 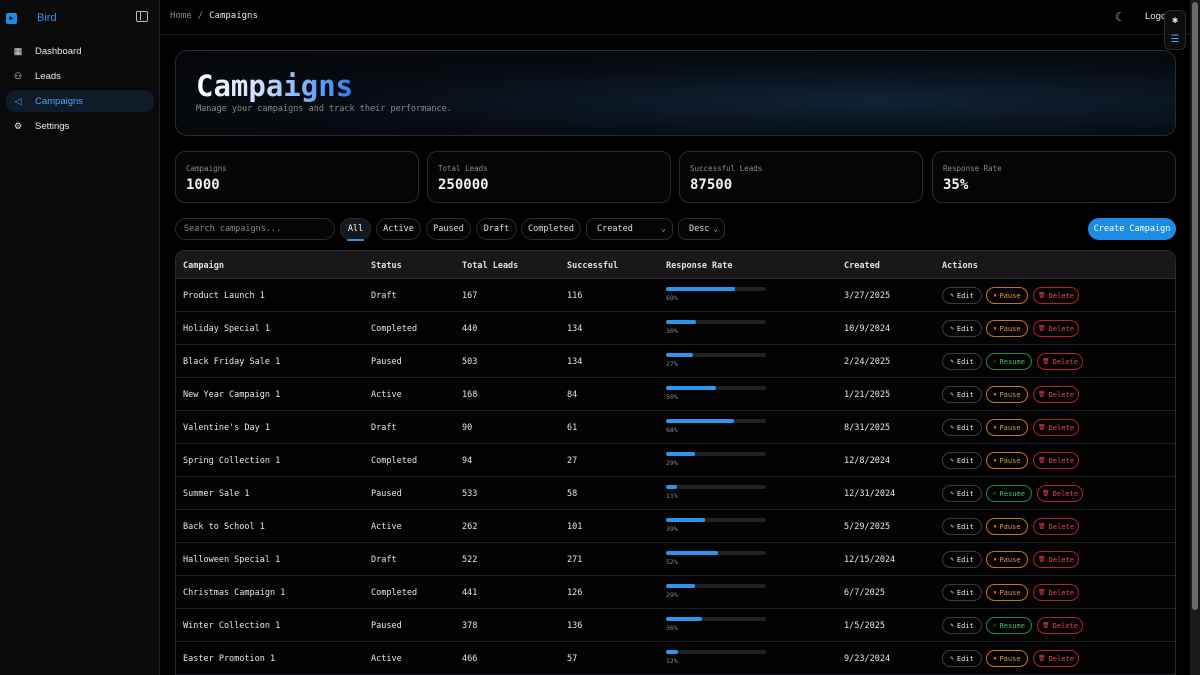 What do you see at coordinates (995, 361) in the screenshot?
I see `resume-icon: ✓` at bounding box center [995, 361].